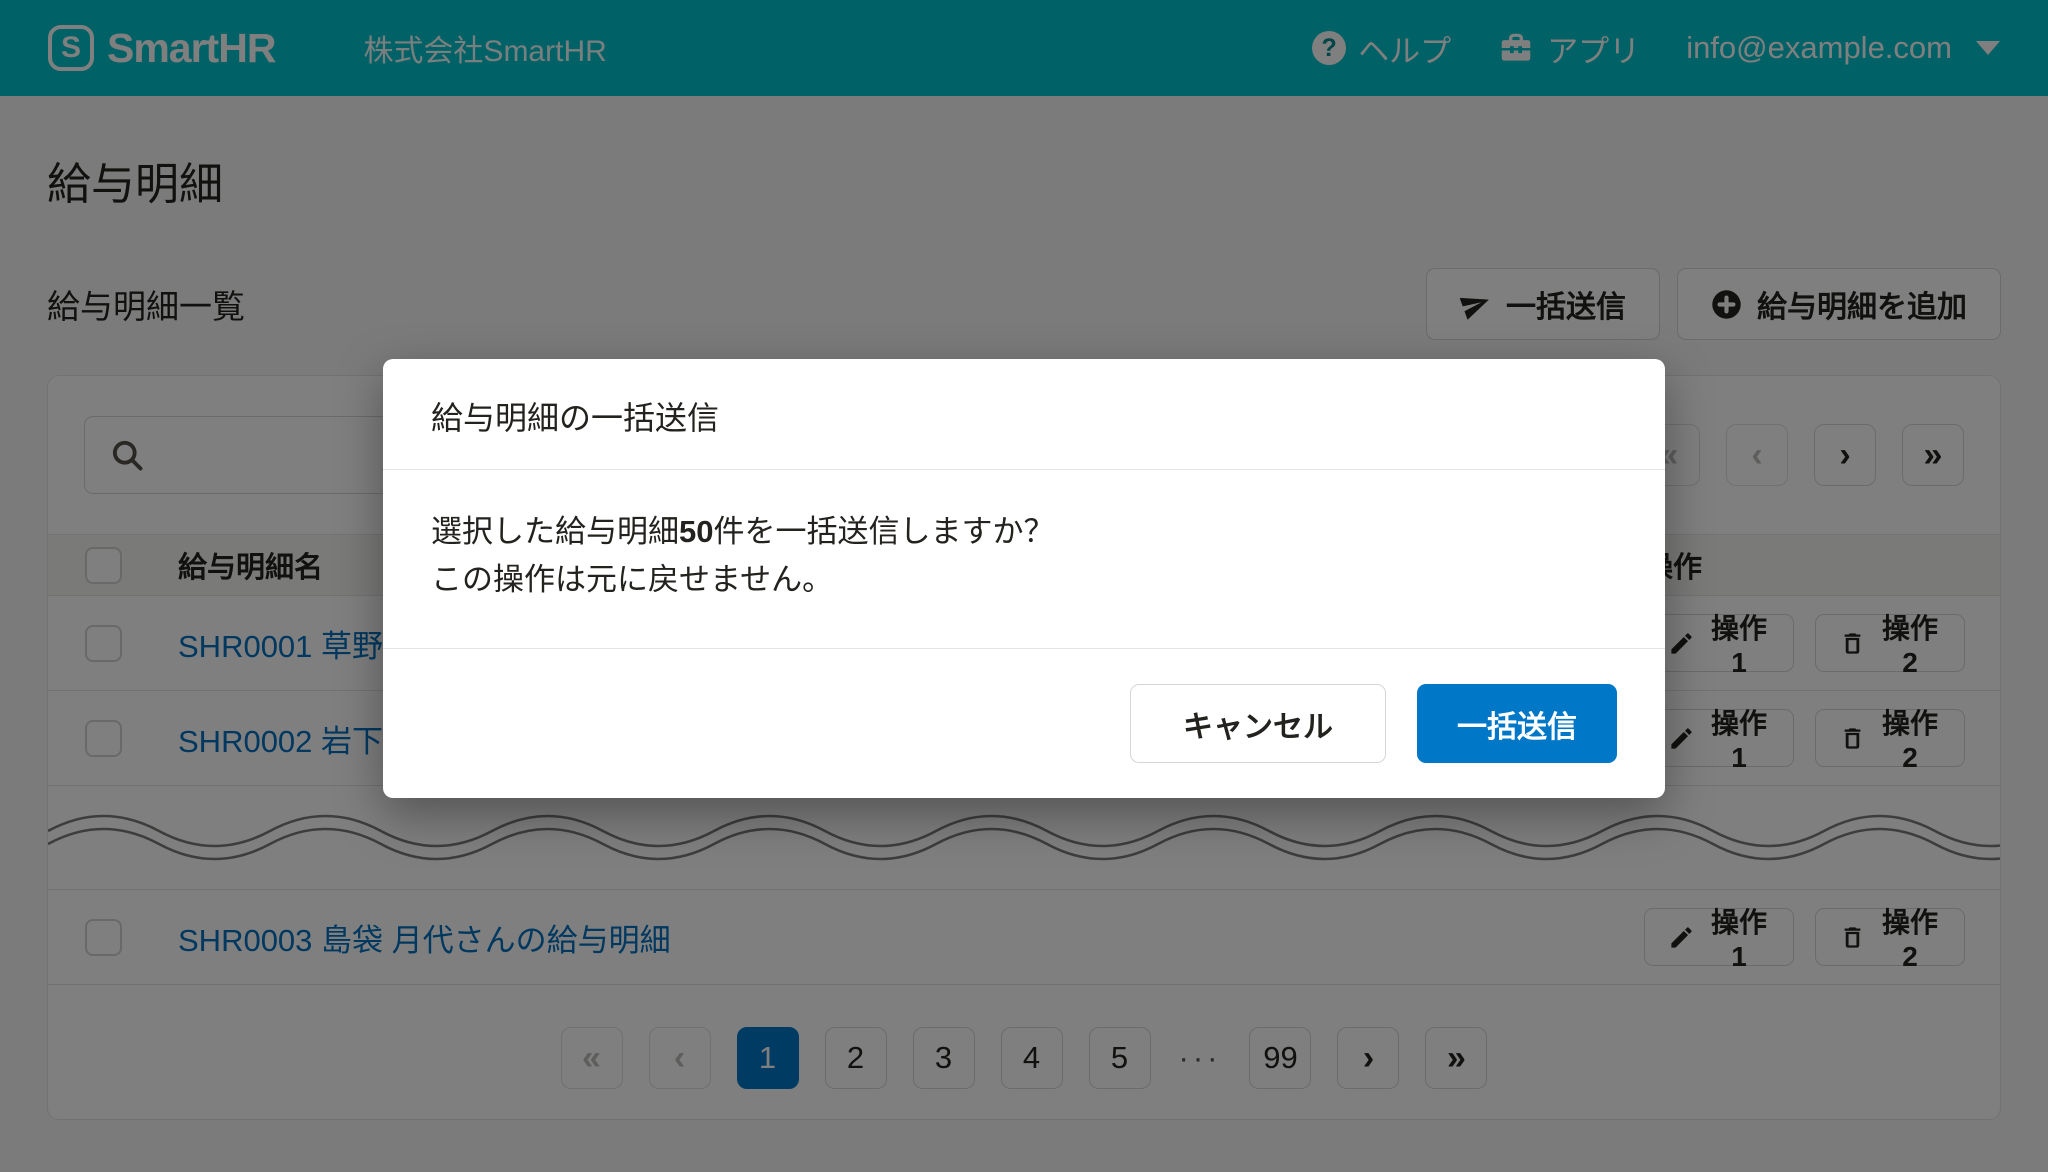 The image size is (2048, 1172). Describe the element at coordinates (743, 531) in the screenshot. I see `dialog-message-line1: 選択した給与明細50件を一括送信しますか？` at that location.